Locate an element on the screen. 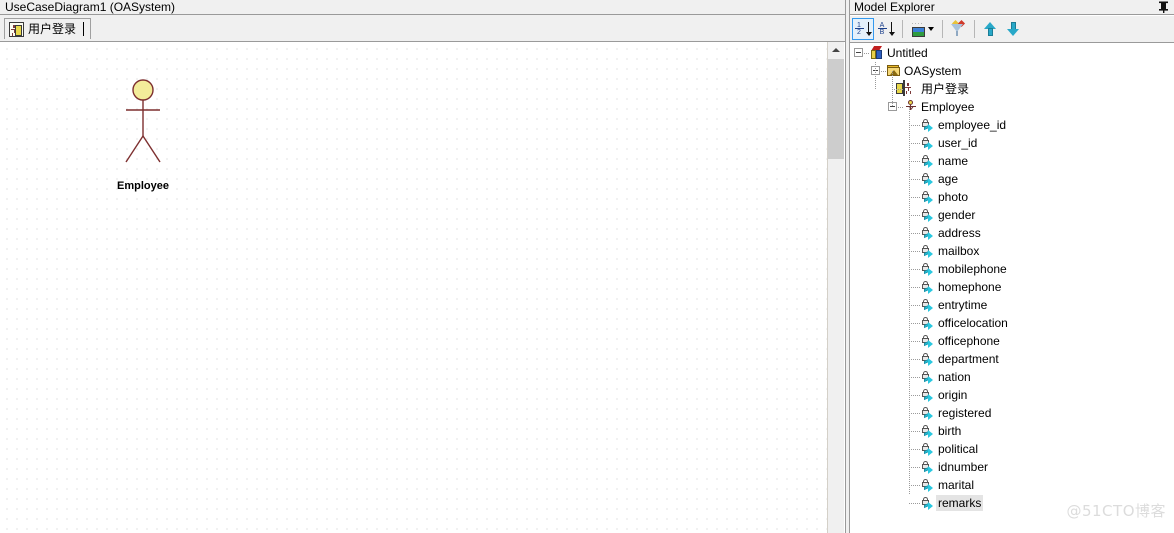 The image size is (1174, 533). tree-node-label: homephone is located at coordinates (970, 287).